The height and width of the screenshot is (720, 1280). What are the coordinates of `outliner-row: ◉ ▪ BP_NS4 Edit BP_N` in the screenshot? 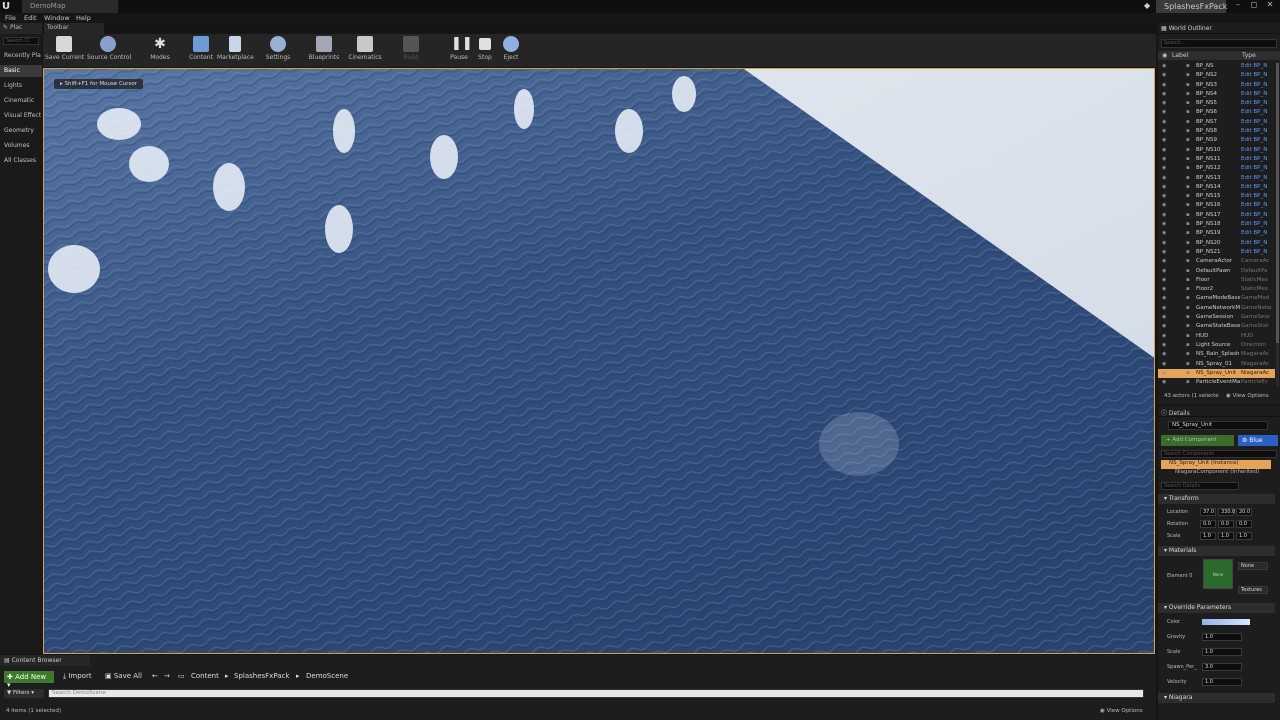 It's located at (1216, 94).